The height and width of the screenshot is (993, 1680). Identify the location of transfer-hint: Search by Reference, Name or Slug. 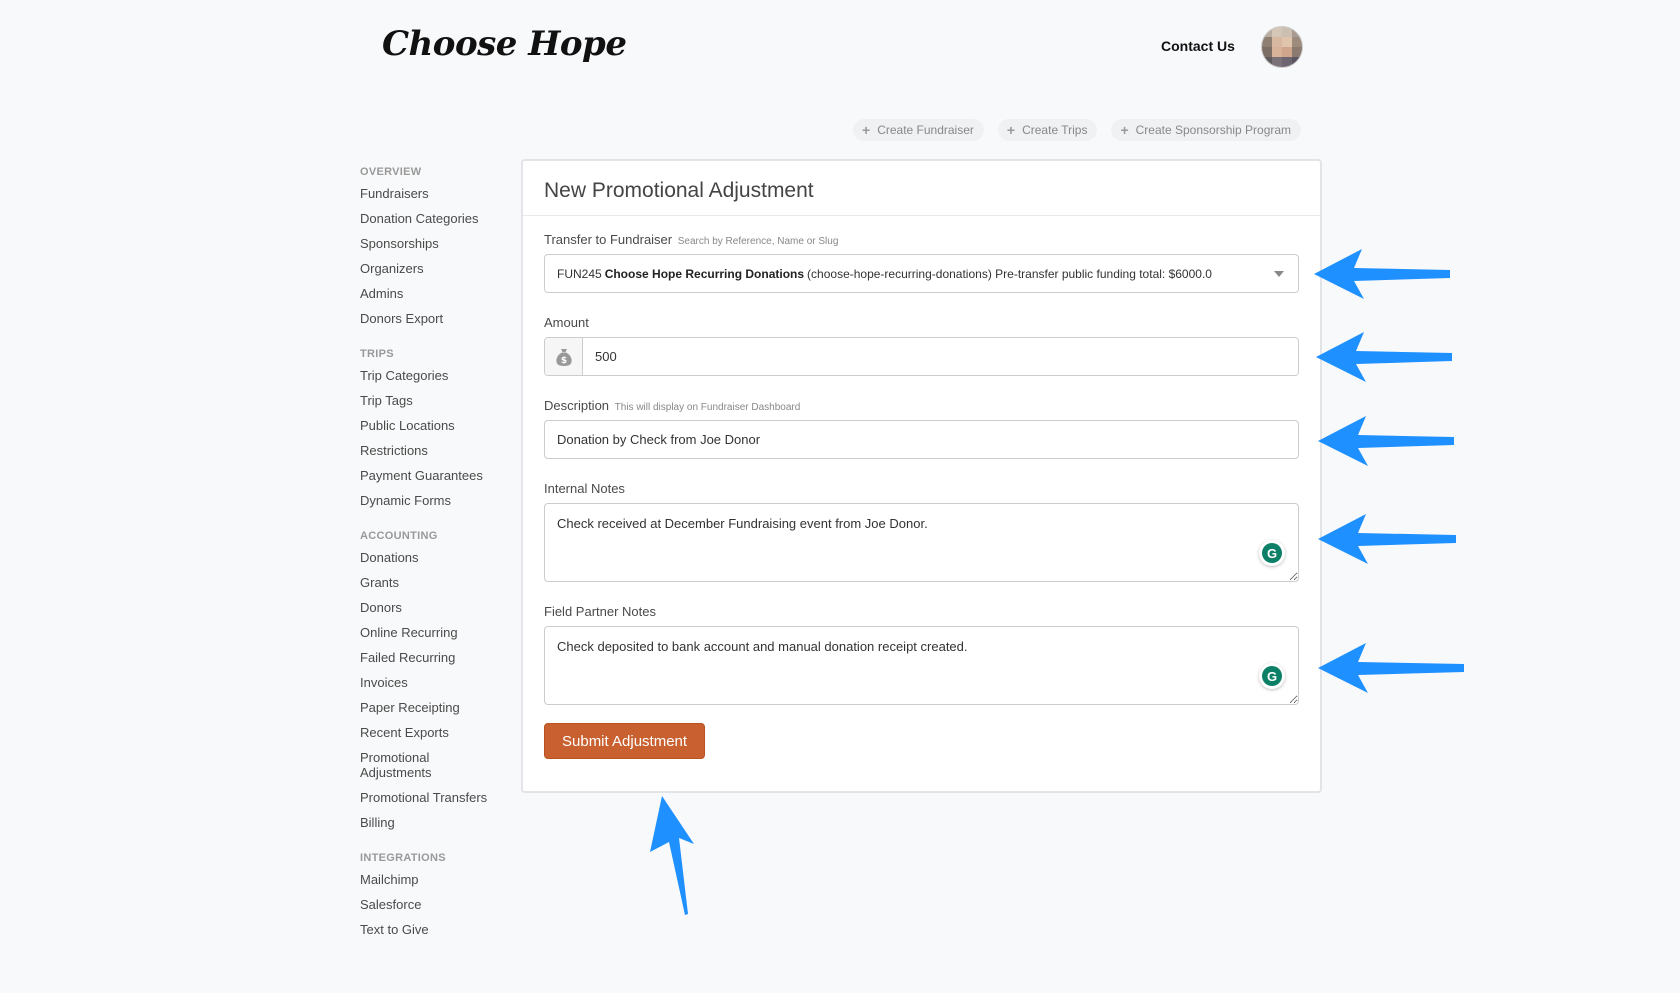
(758, 241).